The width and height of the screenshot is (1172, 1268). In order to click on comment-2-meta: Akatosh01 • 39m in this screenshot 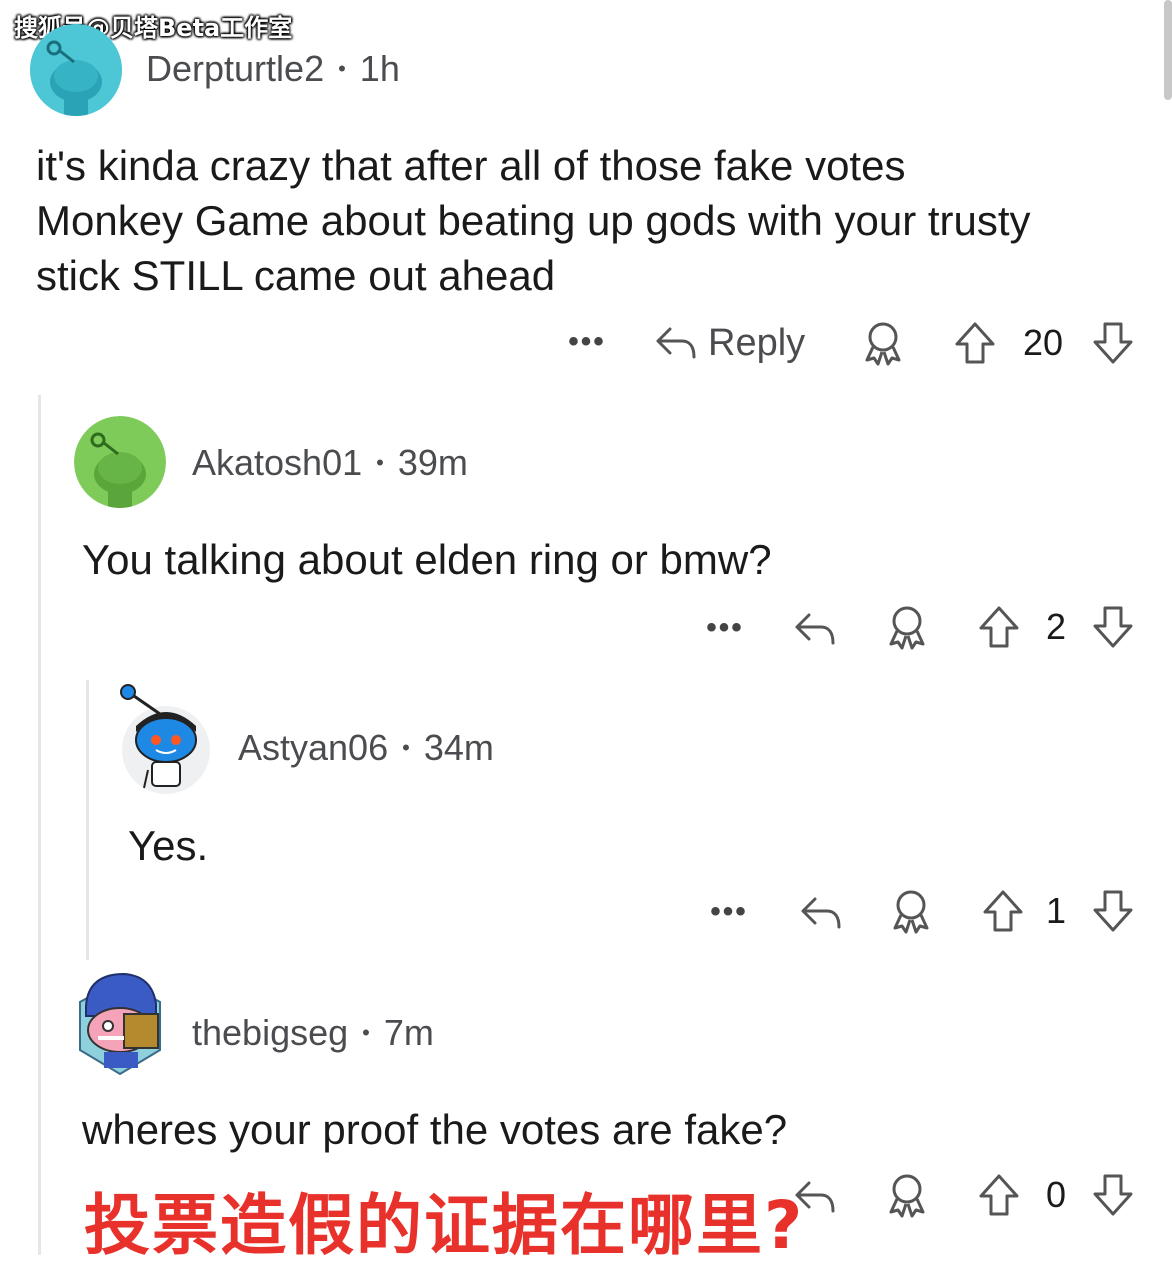, I will do `click(330, 463)`.